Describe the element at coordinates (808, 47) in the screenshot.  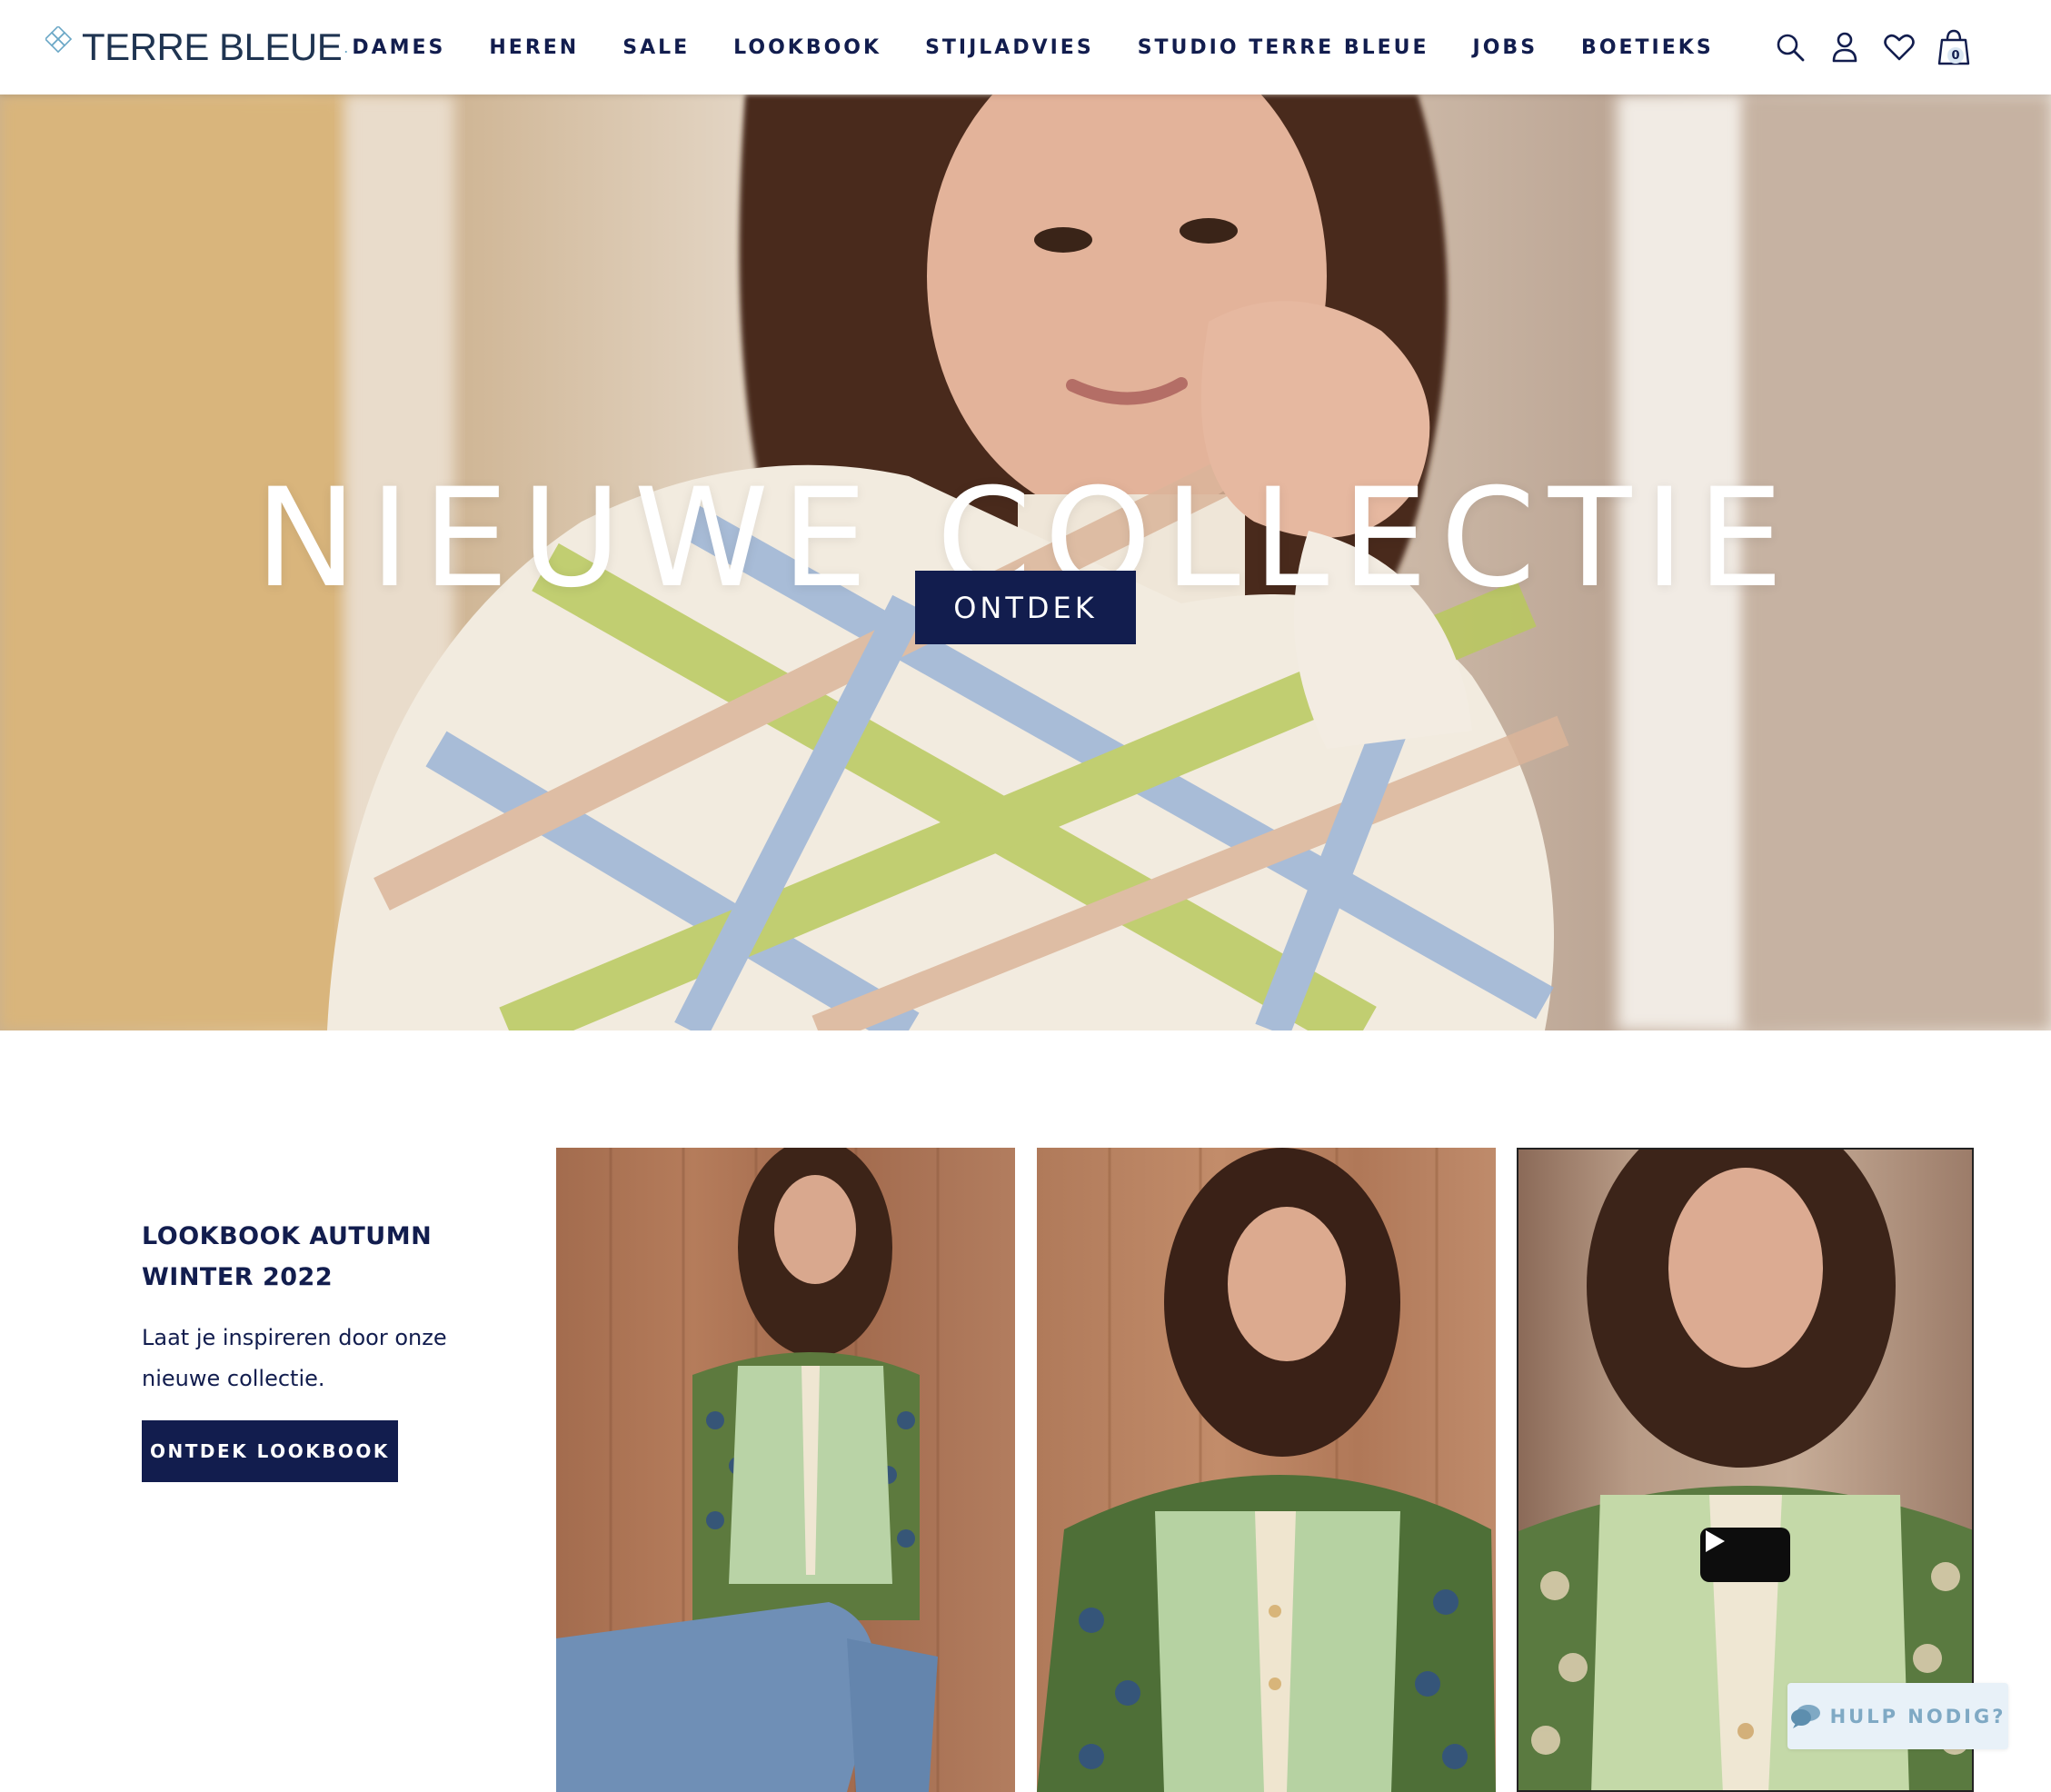
I see `nav-item-lookbook: LOOKBOOK` at that location.